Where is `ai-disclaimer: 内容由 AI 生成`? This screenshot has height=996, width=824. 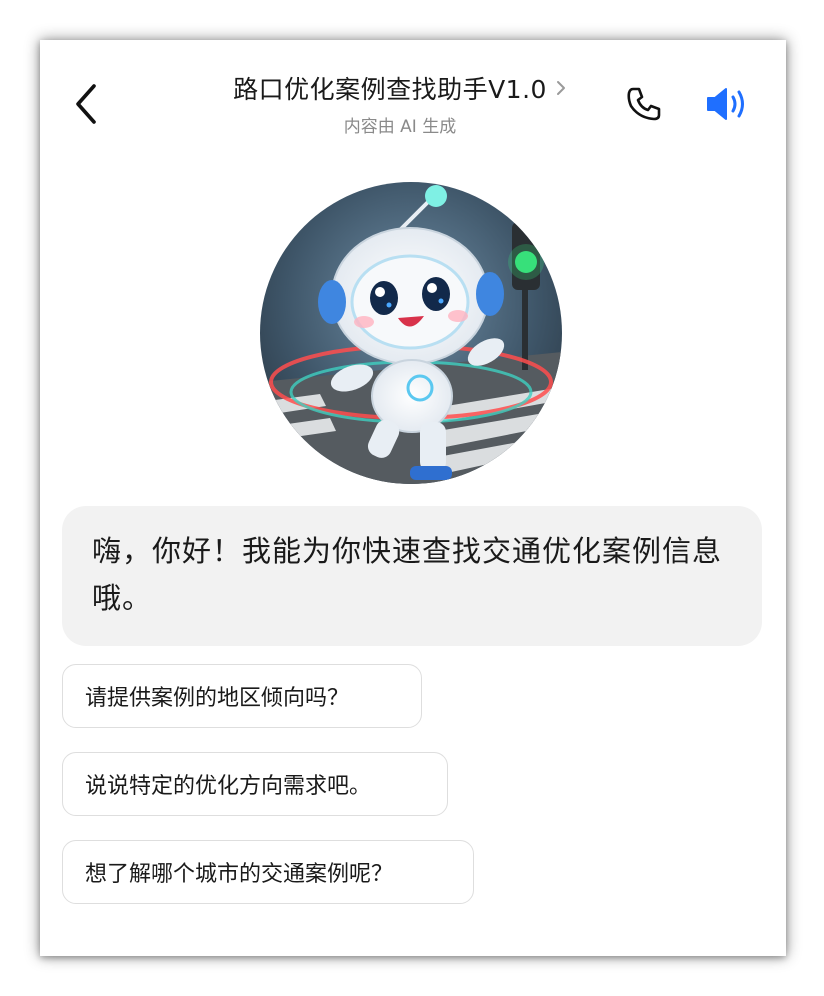 ai-disclaimer: 内容由 AI 生成 is located at coordinates (400, 127).